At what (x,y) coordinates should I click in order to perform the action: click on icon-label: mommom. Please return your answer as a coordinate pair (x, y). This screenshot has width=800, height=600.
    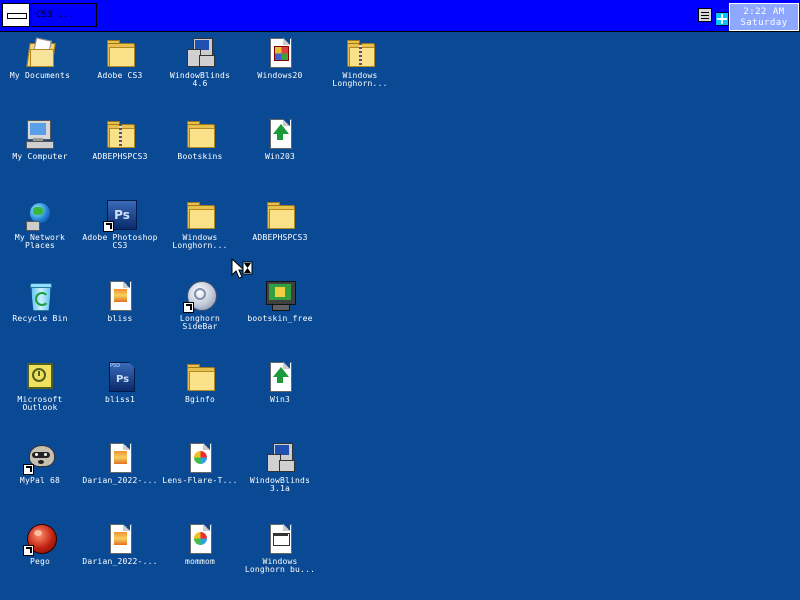
    Looking at the image, I should click on (200, 561).